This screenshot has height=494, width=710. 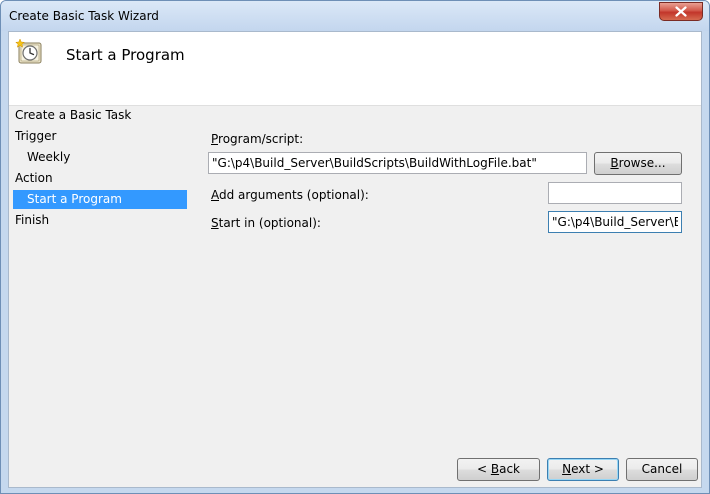 I want to click on task-clock-icon, so click(x=28, y=51).